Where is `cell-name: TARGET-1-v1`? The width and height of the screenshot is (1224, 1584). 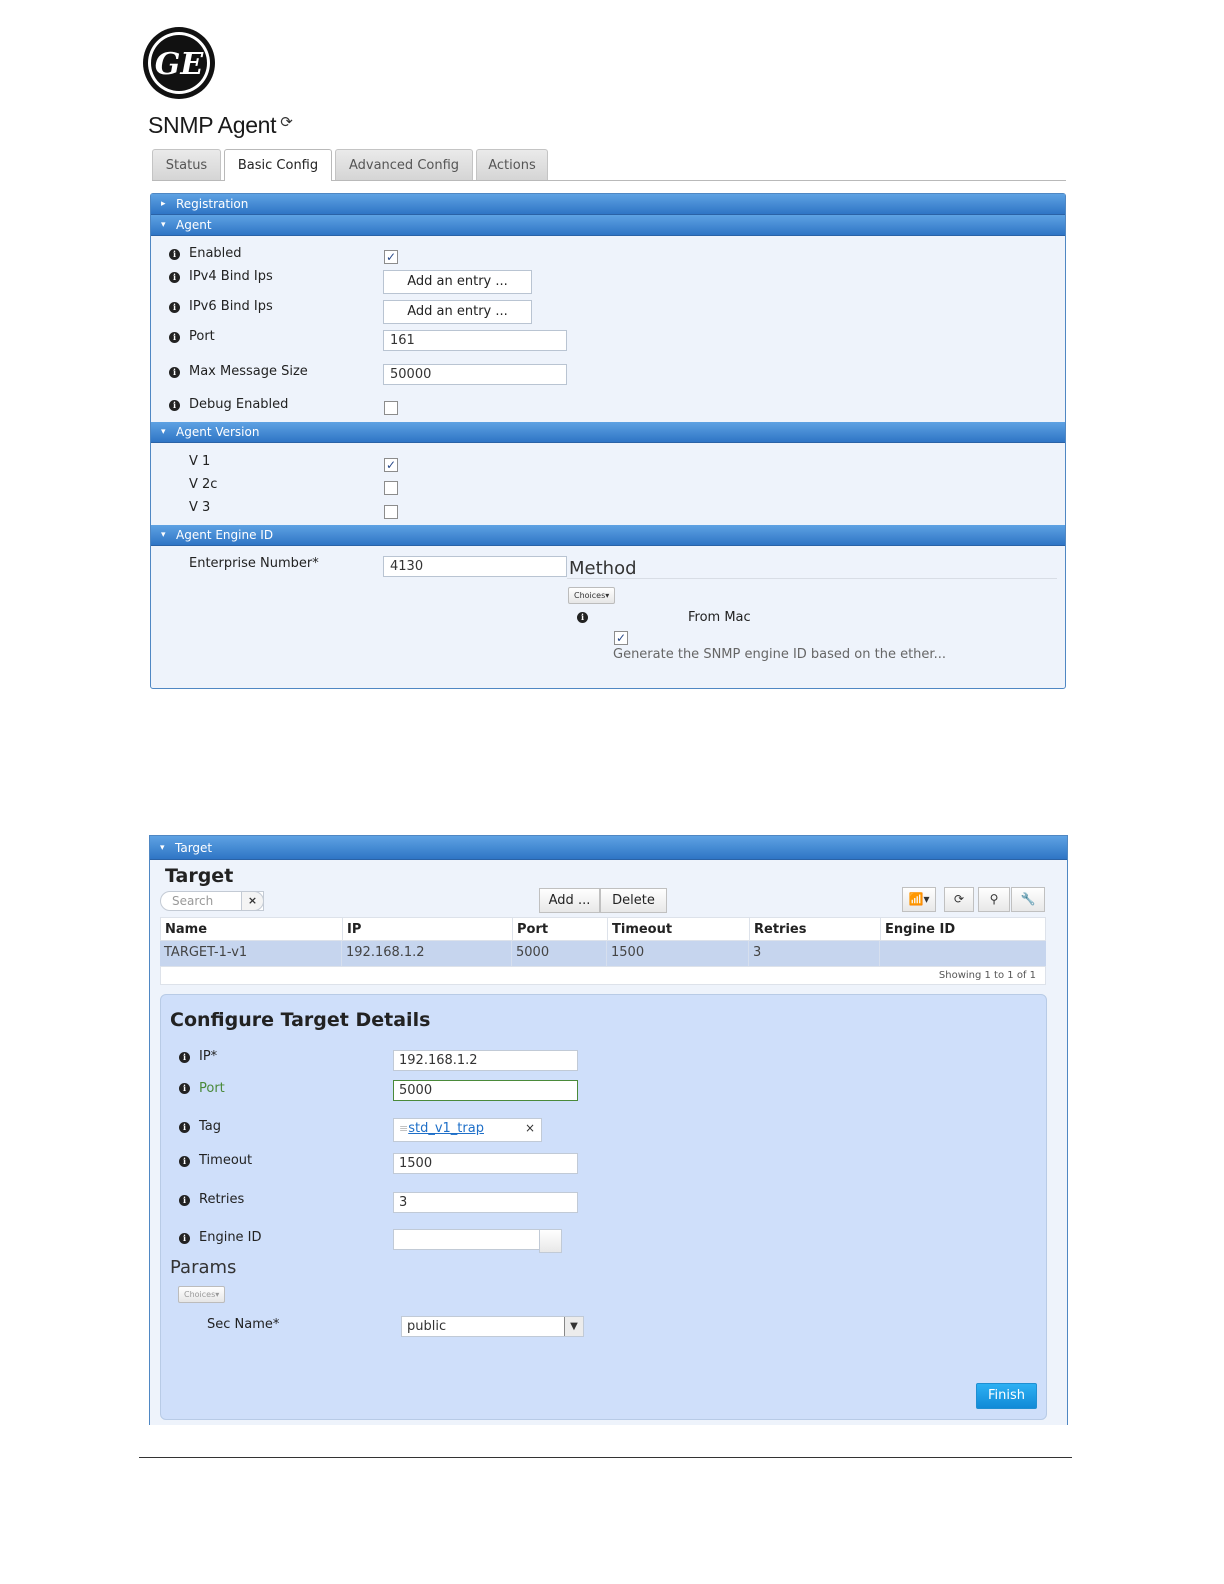
cell-name: TARGET-1-v1 is located at coordinates (251, 953).